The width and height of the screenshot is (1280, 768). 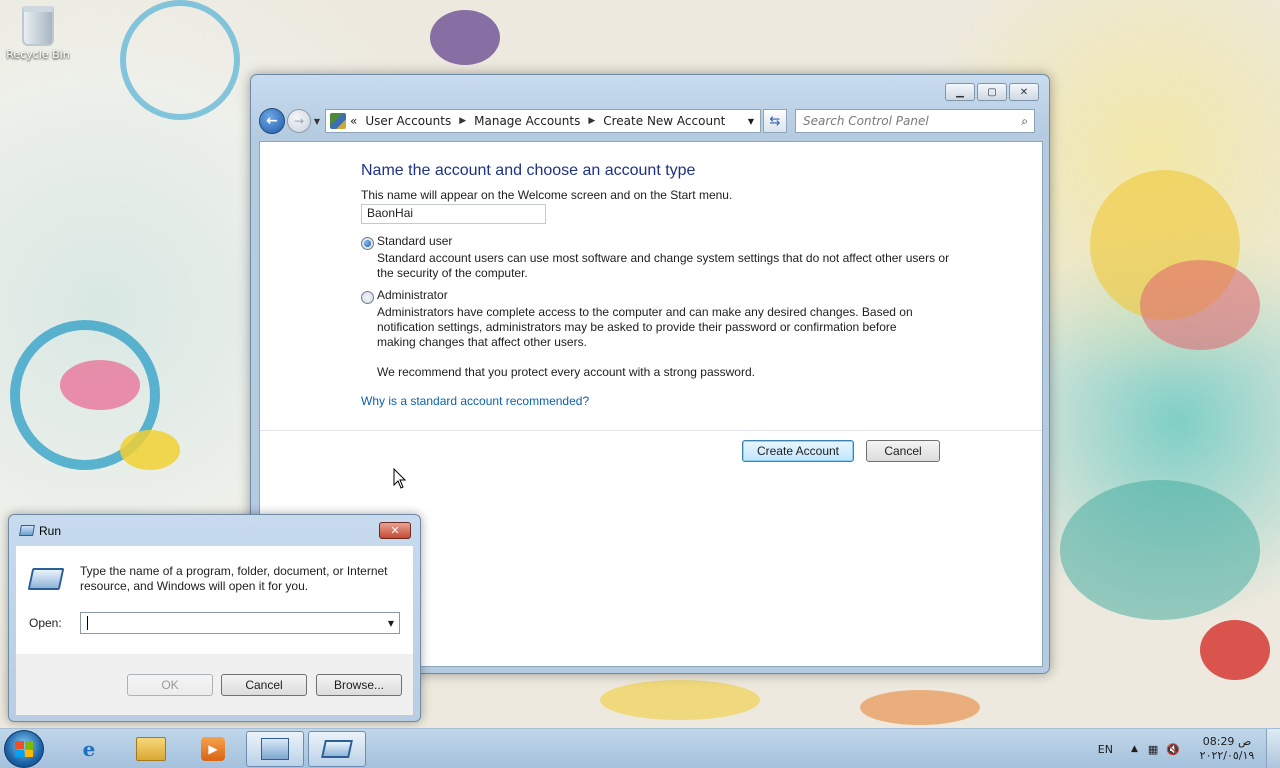 I want to click on windows-logo-icon, so click(x=24, y=749).